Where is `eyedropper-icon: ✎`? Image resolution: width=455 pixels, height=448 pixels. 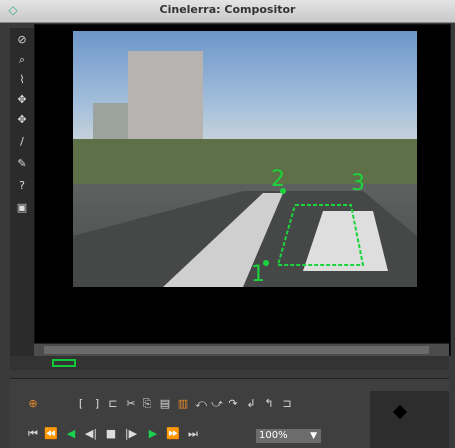
eyedropper-icon: ✎ is located at coordinates (22, 164).